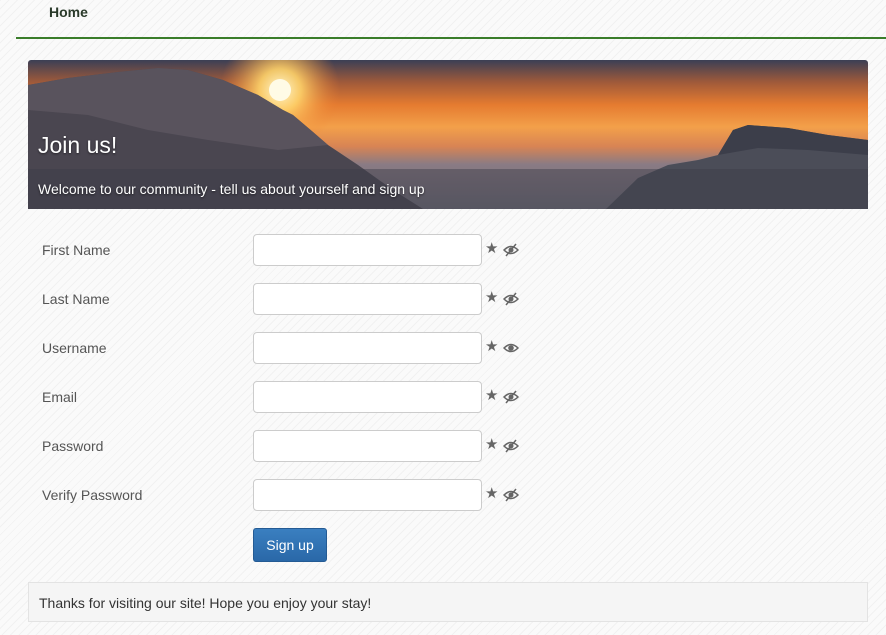  What do you see at coordinates (451, 19) in the screenshot?
I see `top-nav: Home` at bounding box center [451, 19].